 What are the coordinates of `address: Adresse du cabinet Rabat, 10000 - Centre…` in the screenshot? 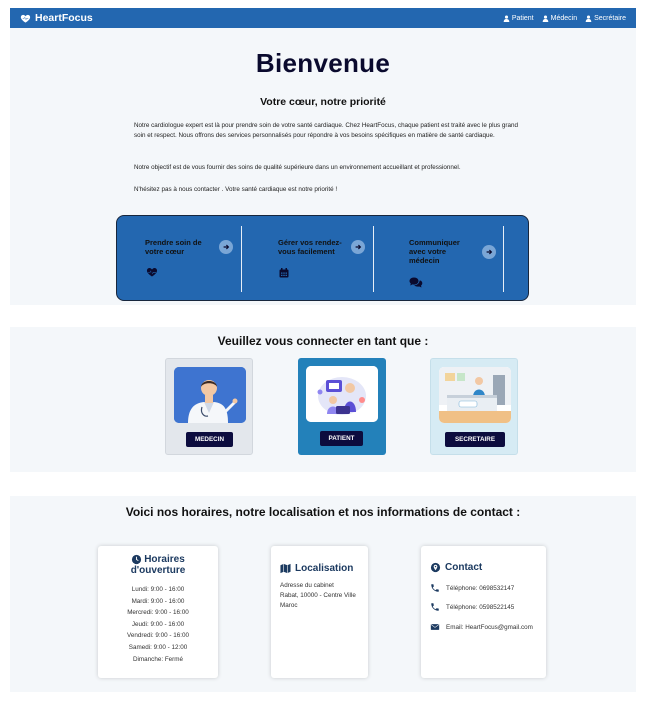 It's located at (318, 596).